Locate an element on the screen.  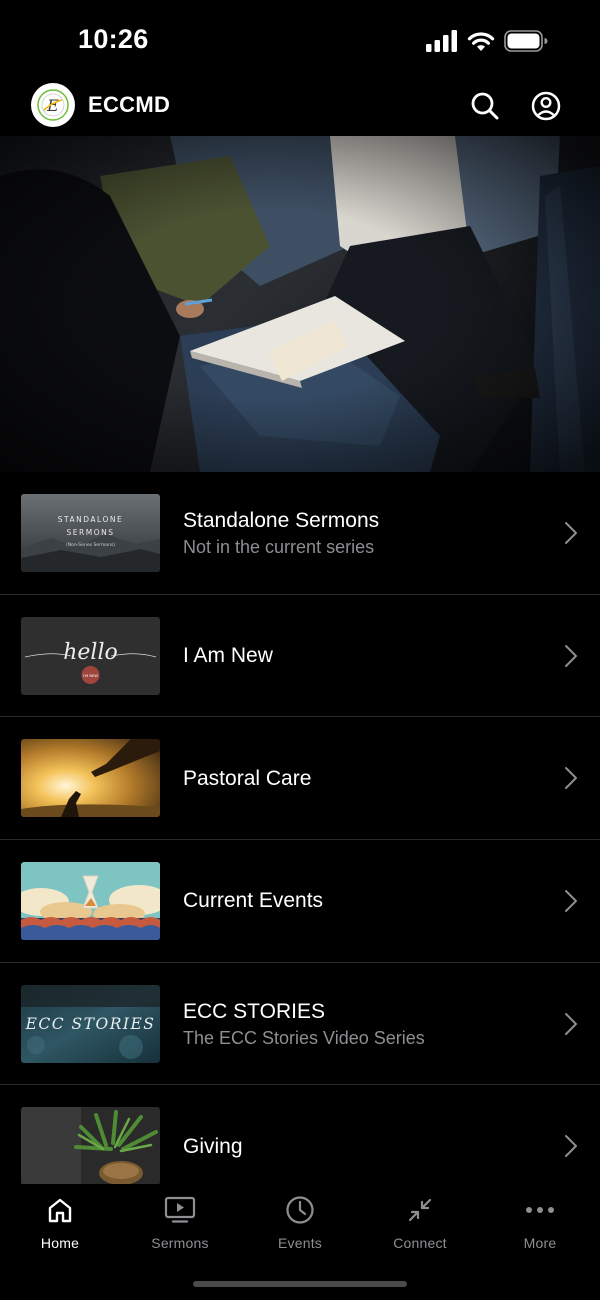
thumbnail-ecc-stories: ECC STORIES is located at coordinates (90, 1023).